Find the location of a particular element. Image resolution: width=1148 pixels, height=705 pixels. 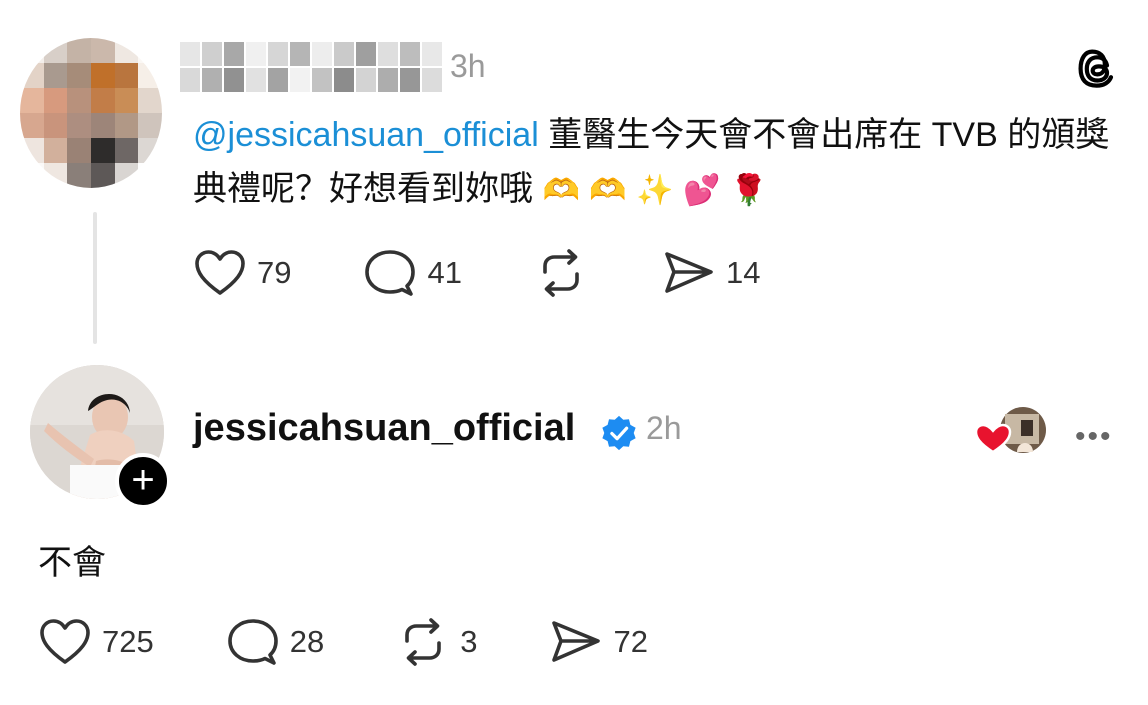

mention-link: @jessicahsuan_official is located at coordinates (366, 135).